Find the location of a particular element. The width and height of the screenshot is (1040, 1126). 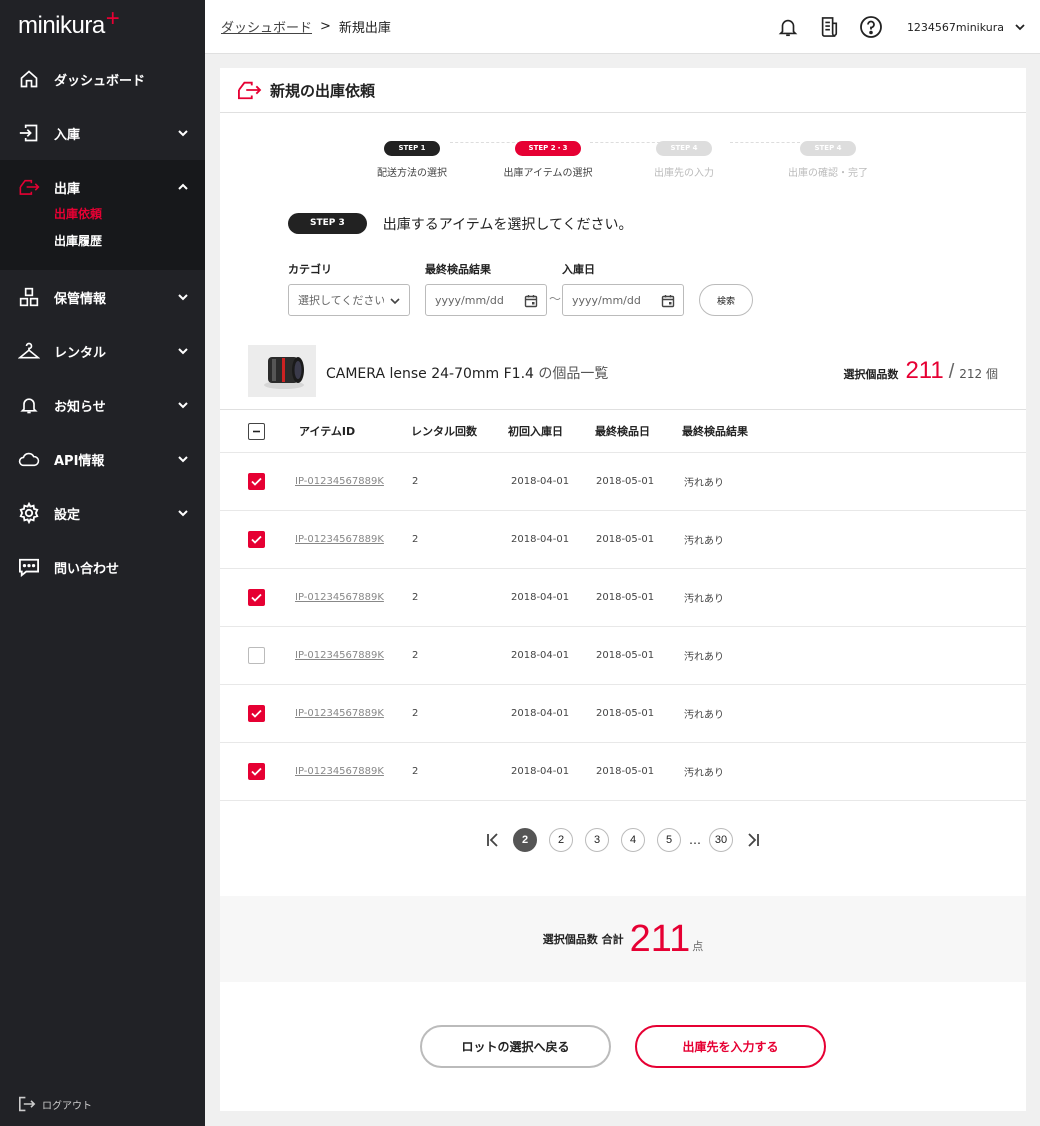

selected-count-label: 選択個品数 is located at coordinates (871, 374).